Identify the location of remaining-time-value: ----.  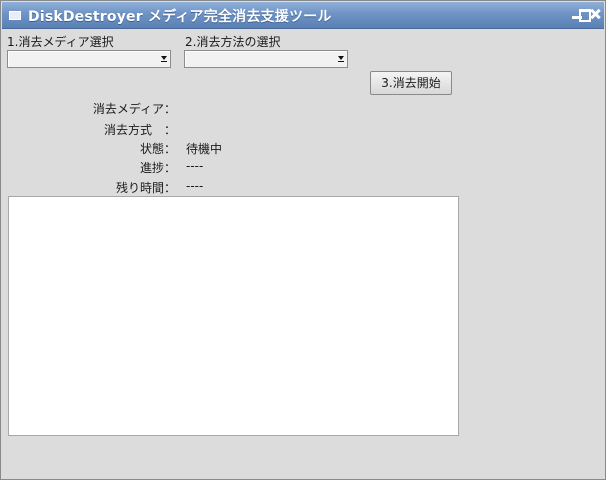
(195, 186).